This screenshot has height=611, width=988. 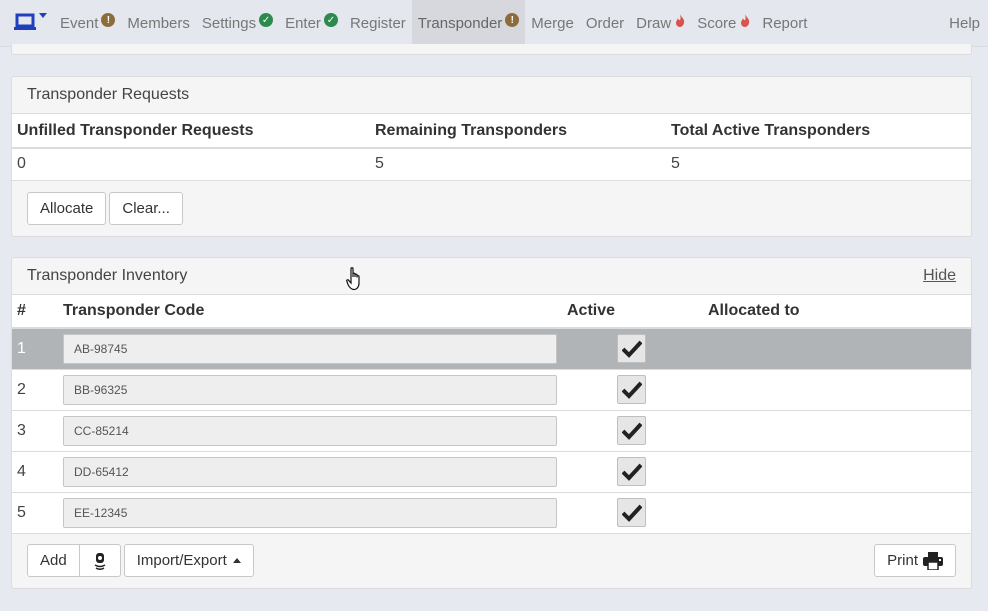 I want to click on chevron-down-icon, so click(x=43, y=15).